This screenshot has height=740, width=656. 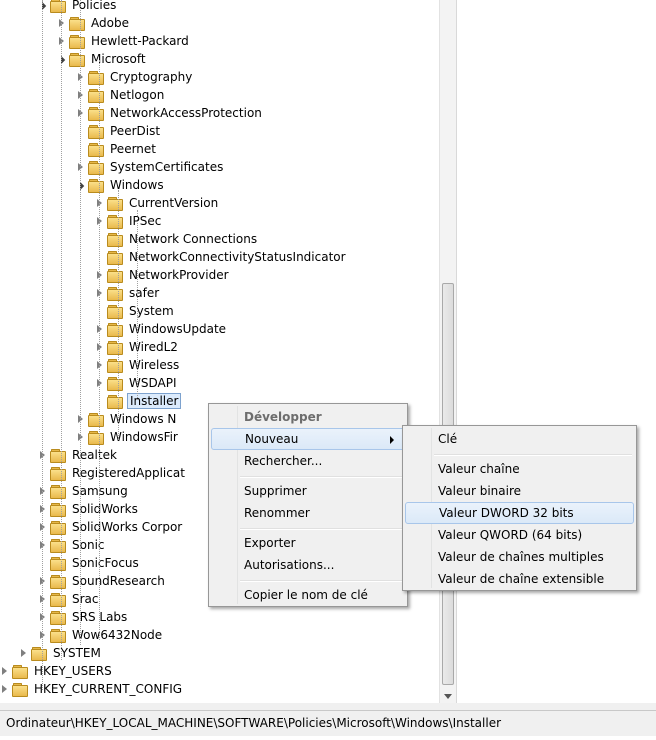 I want to click on menu-item-copier-nom-cle: Copier le nom de clé, so click(x=308, y=595).